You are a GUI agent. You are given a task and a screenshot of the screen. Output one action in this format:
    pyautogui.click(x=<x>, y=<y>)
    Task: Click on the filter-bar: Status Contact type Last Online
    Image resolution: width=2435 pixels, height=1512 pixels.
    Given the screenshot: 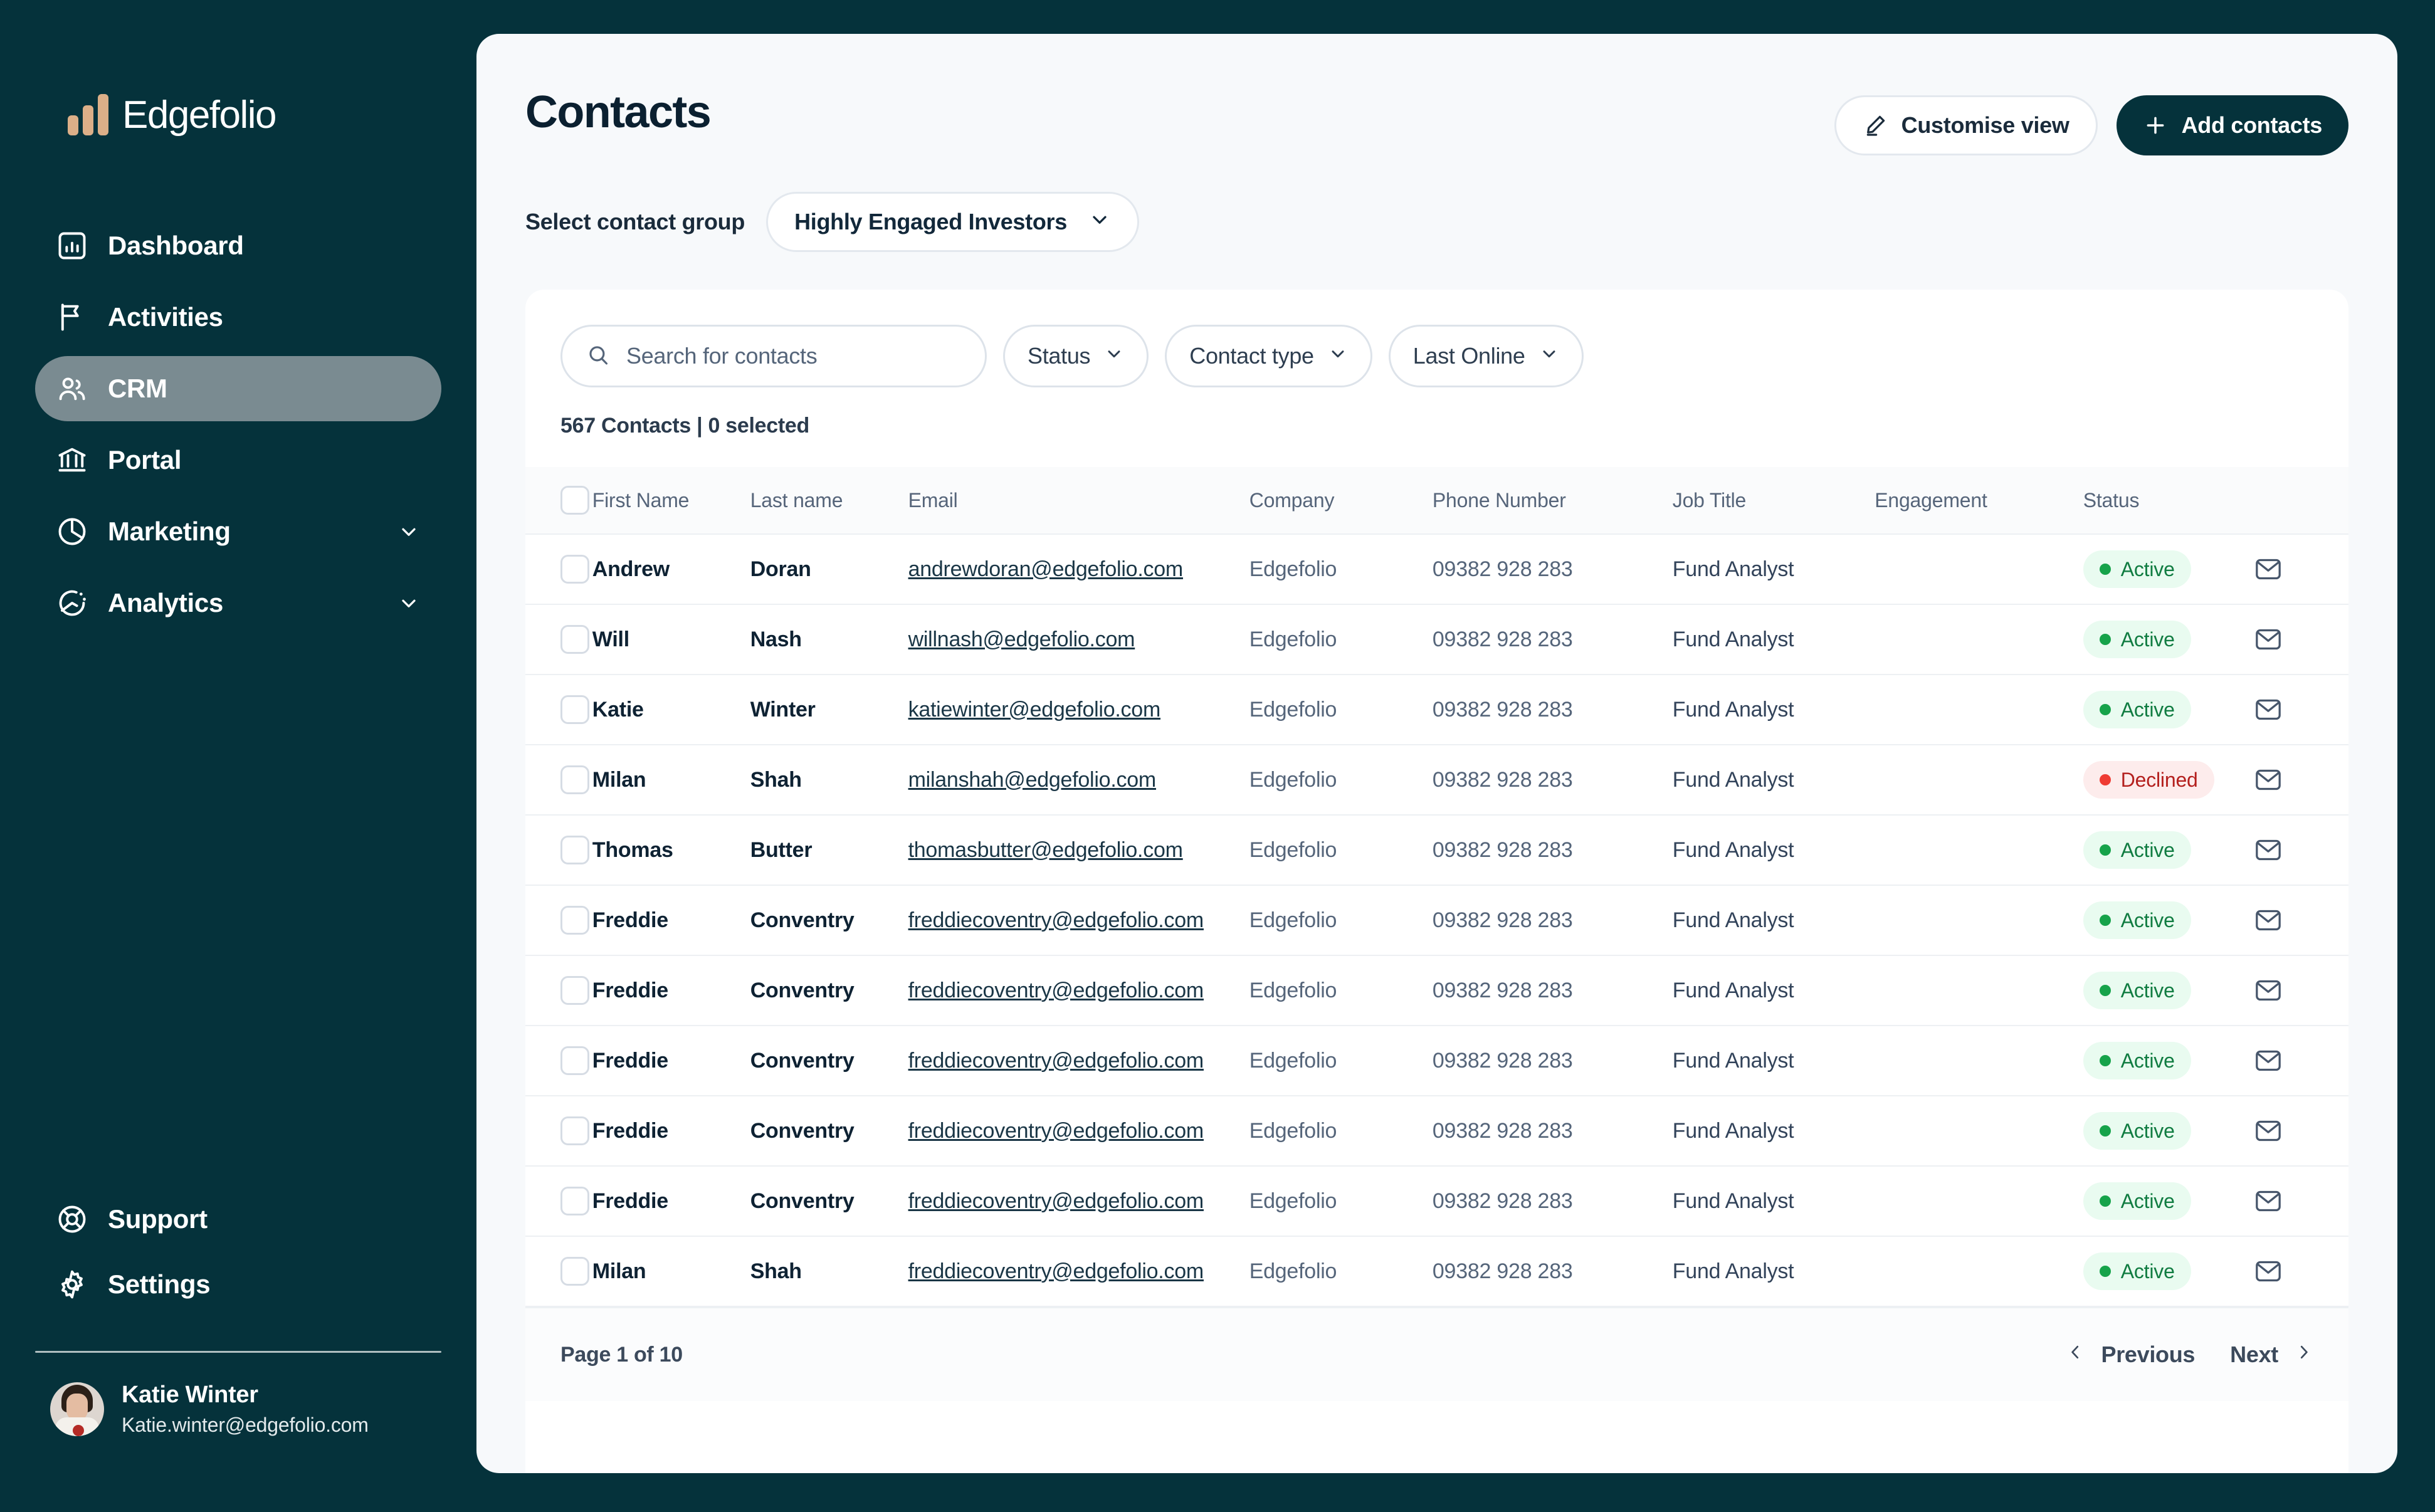 What is the action you would take?
    pyautogui.click(x=1436, y=339)
    